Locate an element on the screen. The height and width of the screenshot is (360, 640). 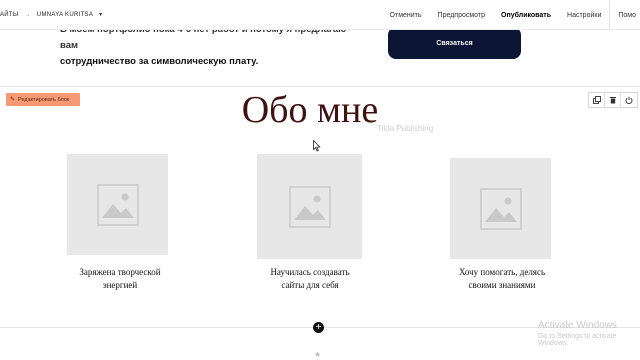
card-caption-line2: энергией is located at coordinates (120, 285).